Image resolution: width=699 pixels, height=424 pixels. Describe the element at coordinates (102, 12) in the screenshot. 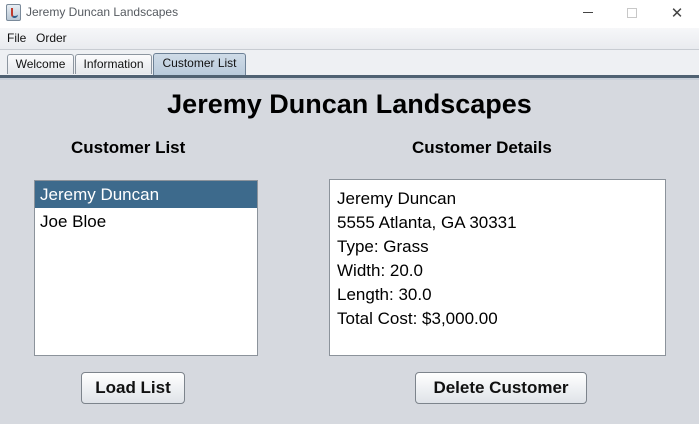

I see `window-title: Jeremy Duncan Landscapes` at that location.